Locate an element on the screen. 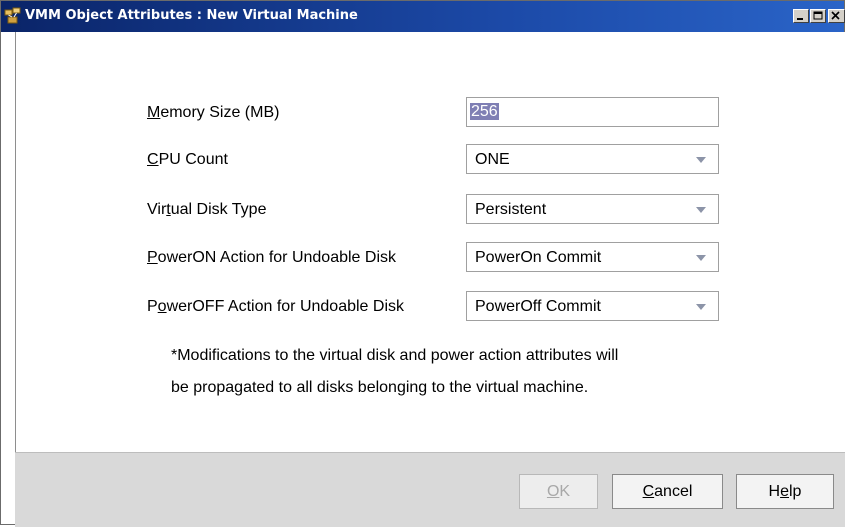 The width and height of the screenshot is (845, 527). virtual-disk-type-label: Virtual Disk Type is located at coordinates (207, 209).